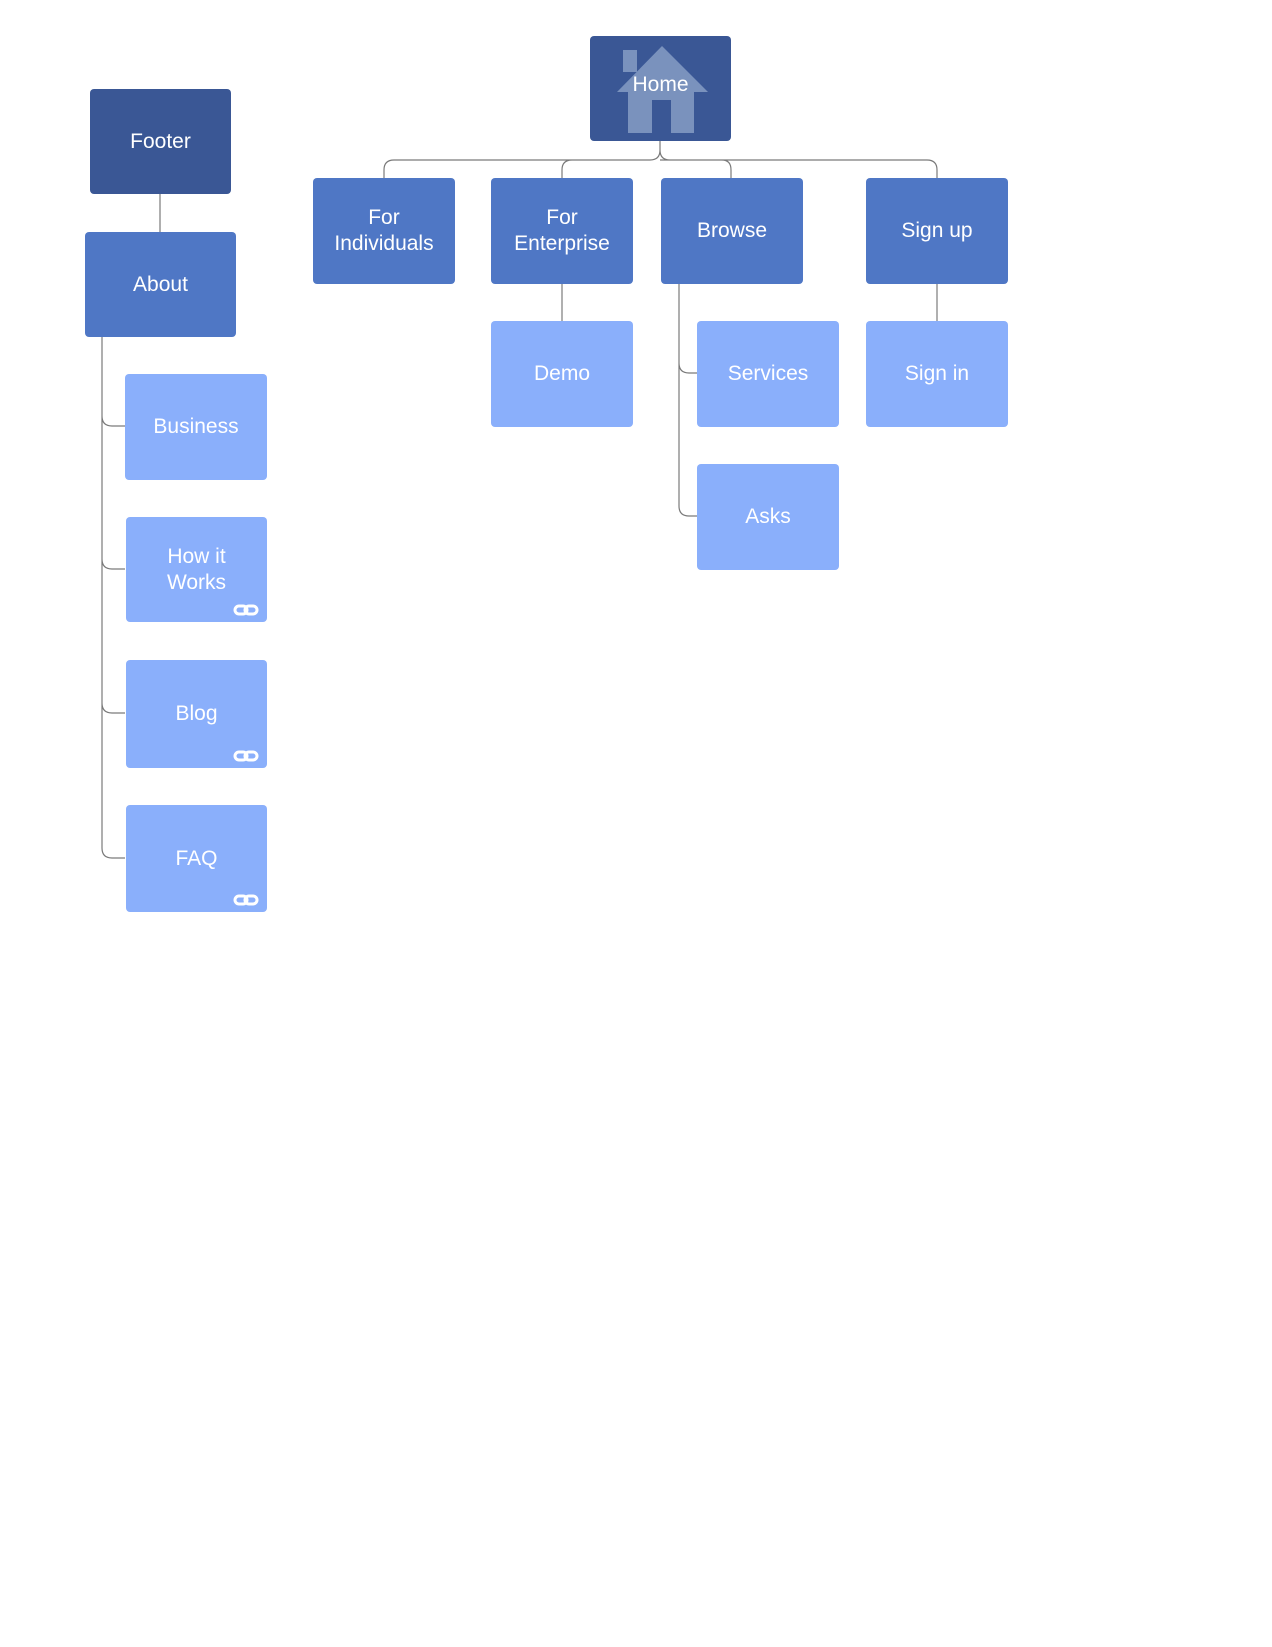  I want to click on node-demo: Demo, so click(562, 374).